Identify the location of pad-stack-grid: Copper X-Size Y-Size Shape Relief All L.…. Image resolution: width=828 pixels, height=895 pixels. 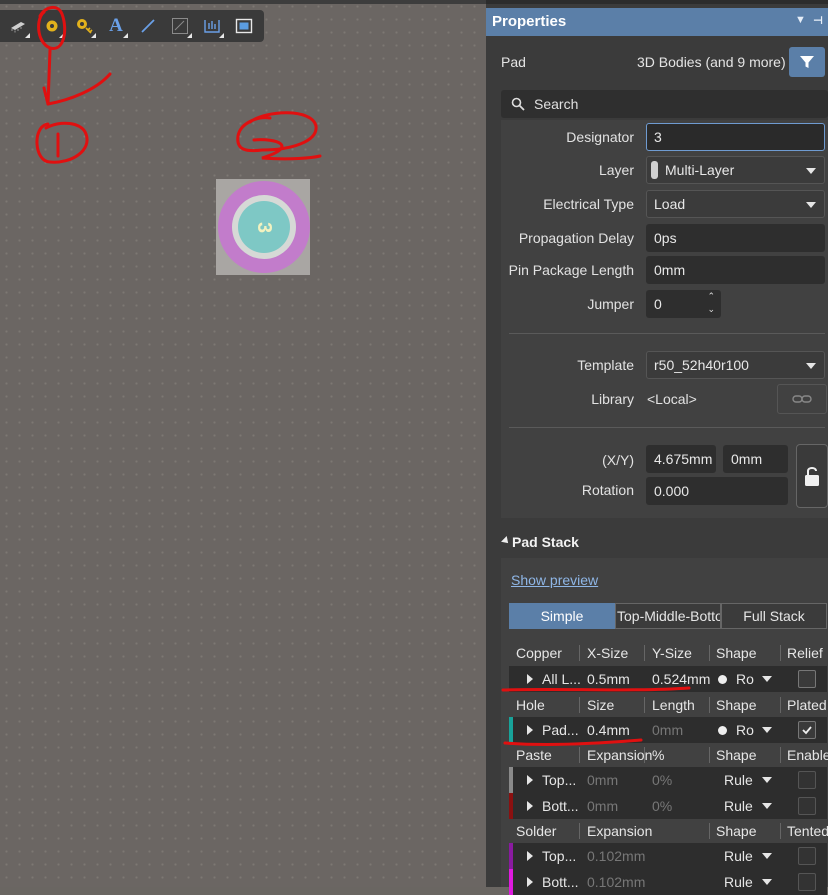
(664, 767).